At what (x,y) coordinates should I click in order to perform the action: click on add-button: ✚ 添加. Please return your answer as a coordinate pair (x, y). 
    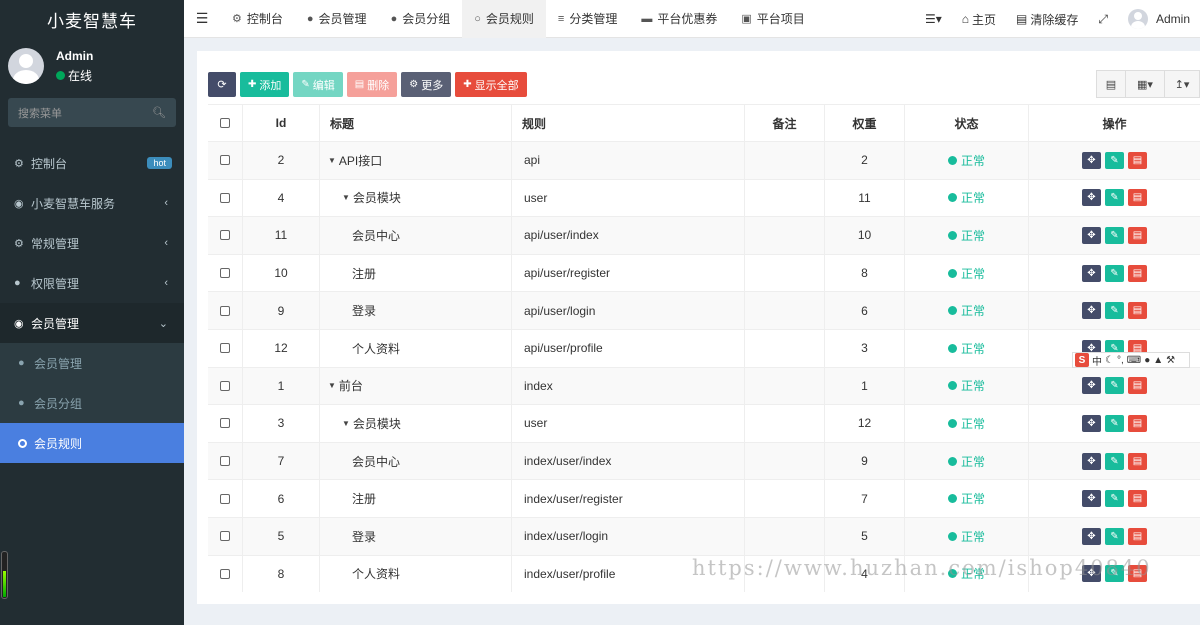
    Looking at the image, I should click on (265, 84).